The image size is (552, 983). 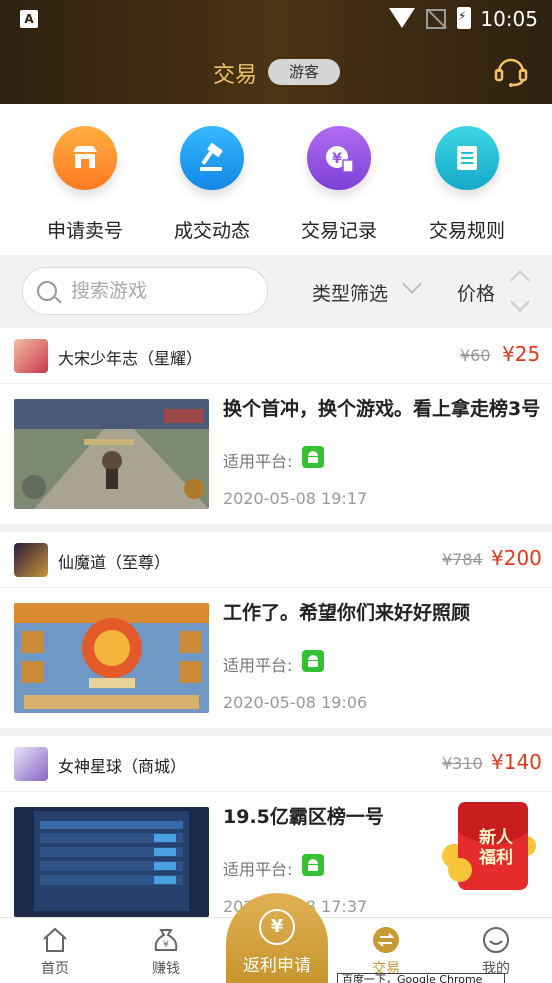 I want to click on game-name: 大宋少年志（星耀）, so click(x=130, y=358).